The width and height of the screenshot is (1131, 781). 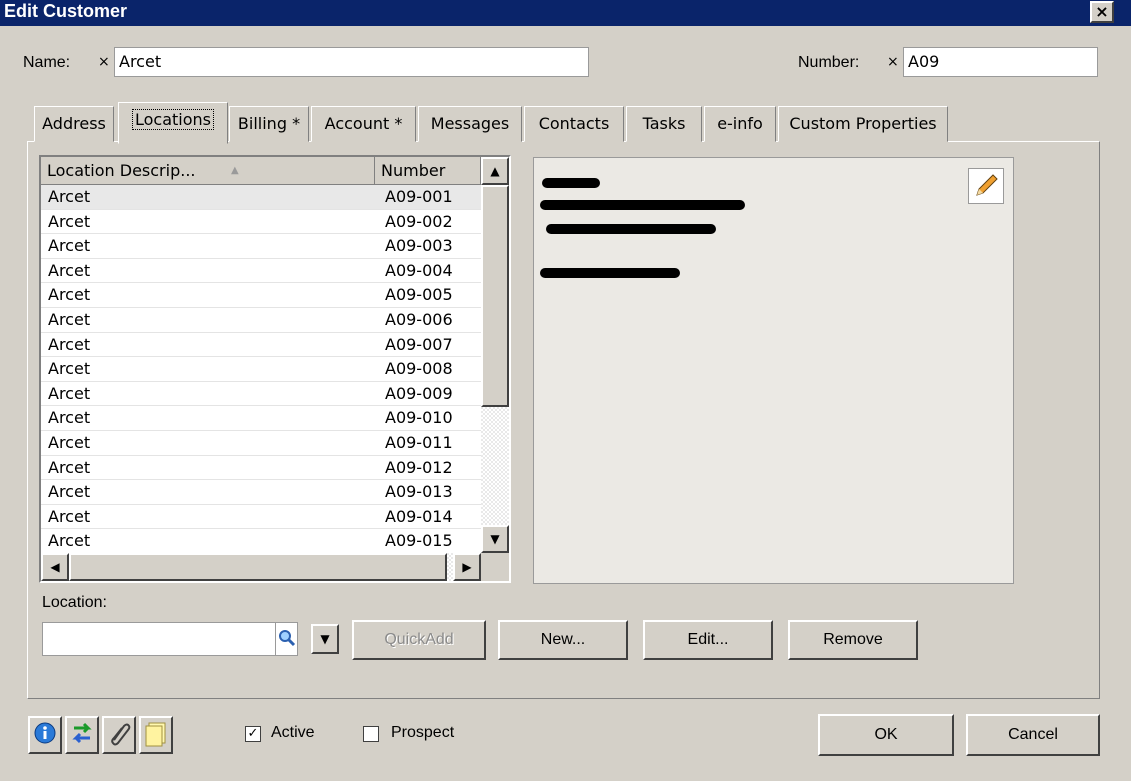 What do you see at coordinates (574, 124) in the screenshot?
I see `tab-contacts: Contacts` at bounding box center [574, 124].